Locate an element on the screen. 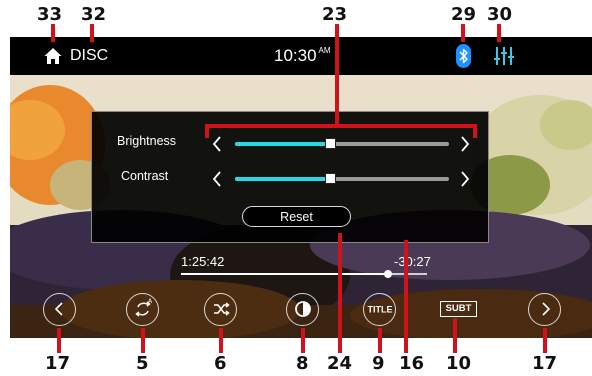  home-icon is located at coordinates (53, 56).